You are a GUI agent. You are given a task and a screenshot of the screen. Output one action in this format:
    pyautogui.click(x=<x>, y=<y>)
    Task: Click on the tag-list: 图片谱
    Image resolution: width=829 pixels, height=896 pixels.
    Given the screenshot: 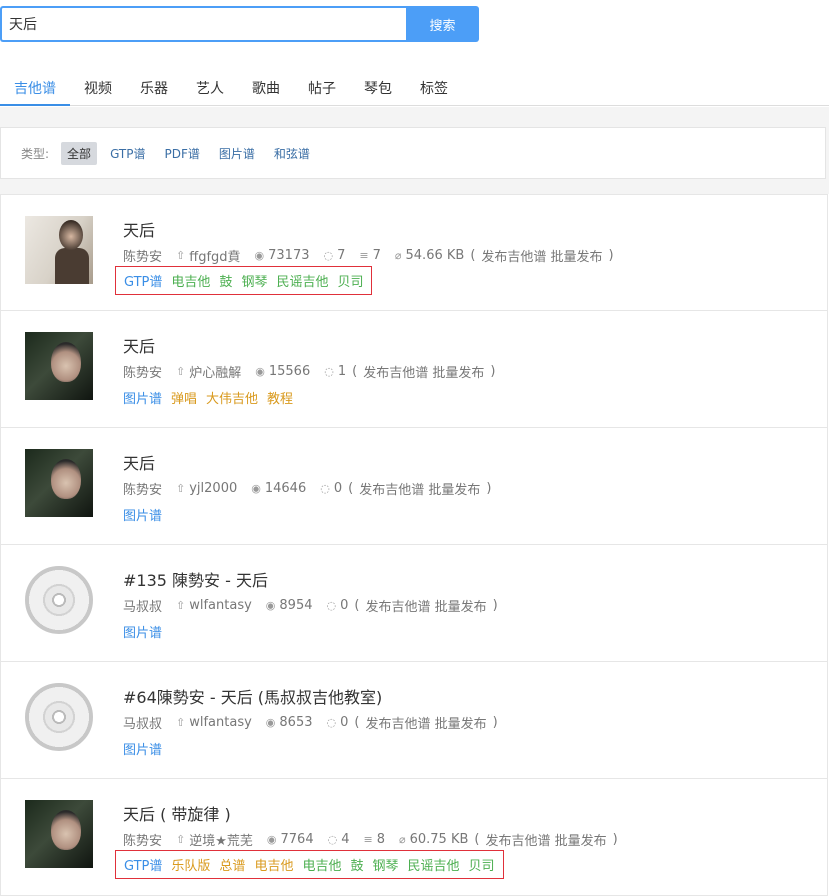 What is the action you would take?
    pyautogui.click(x=142, y=514)
    